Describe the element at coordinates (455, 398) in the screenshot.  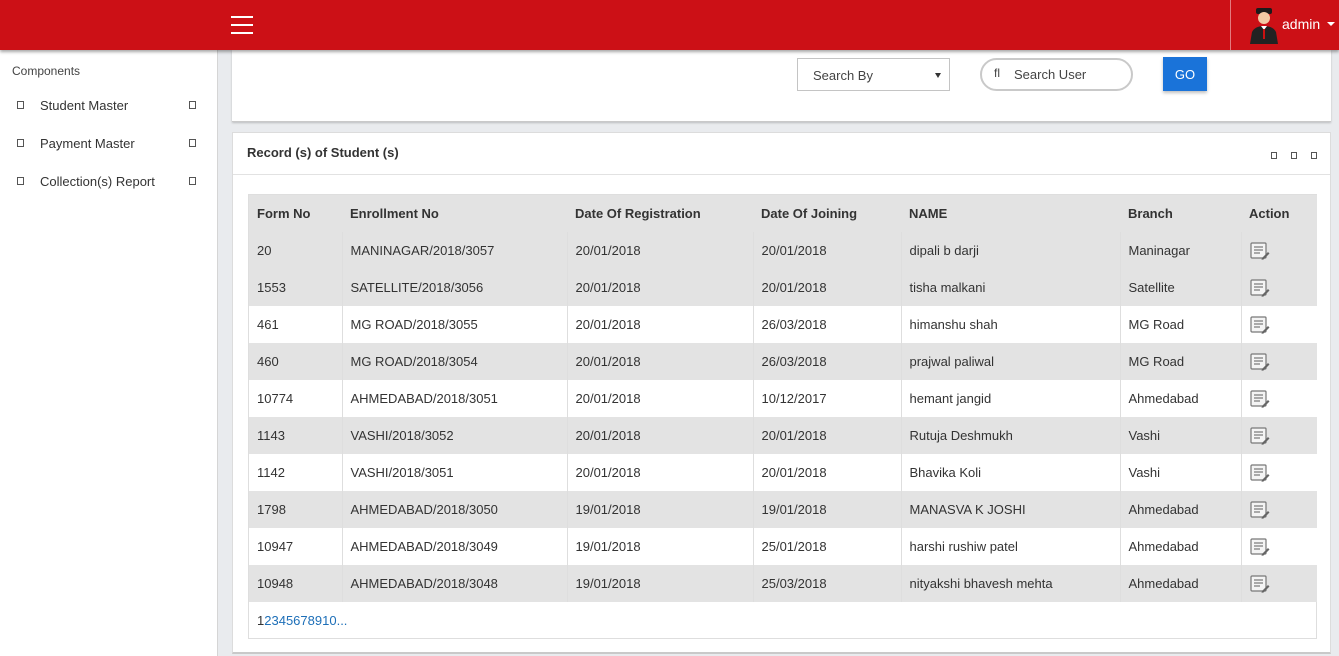
I see `cell-enrollment-no: AHMEDABAD/2018/3051` at that location.